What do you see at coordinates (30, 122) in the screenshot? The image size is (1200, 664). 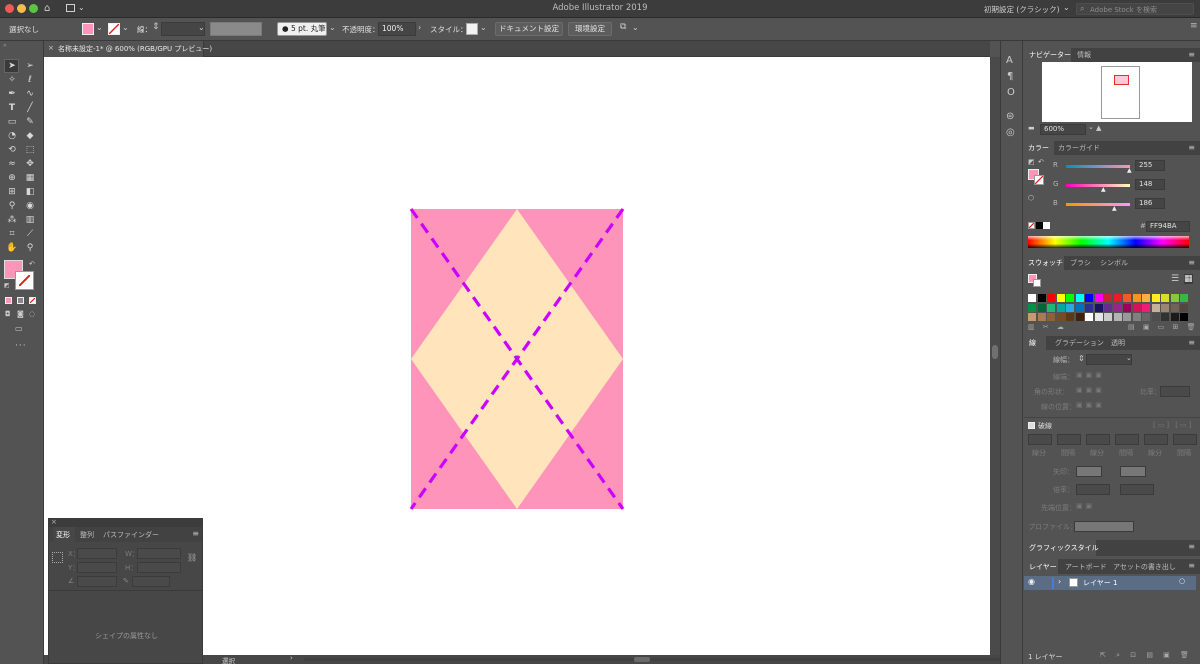 I see `paintbrush-tool-icon: ✎` at bounding box center [30, 122].